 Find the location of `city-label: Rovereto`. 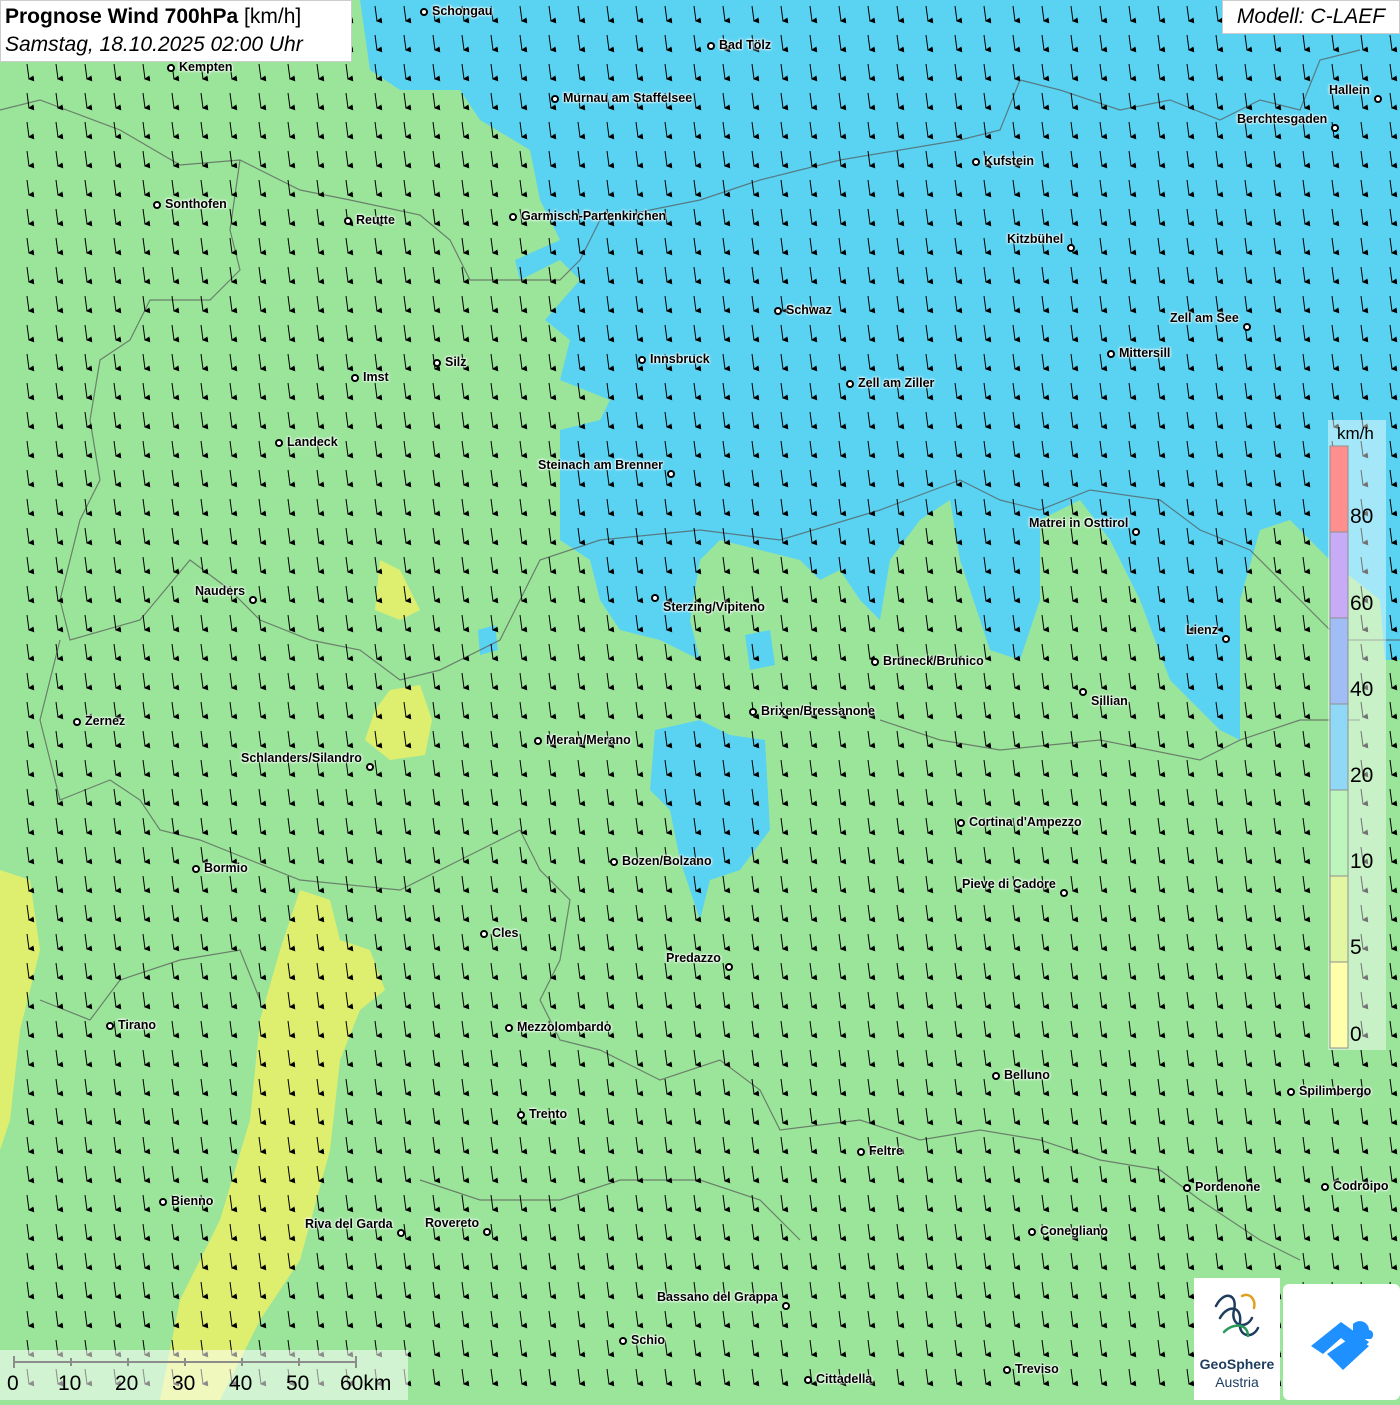

city-label: Rovereto is located at coordinates (452, 1223).